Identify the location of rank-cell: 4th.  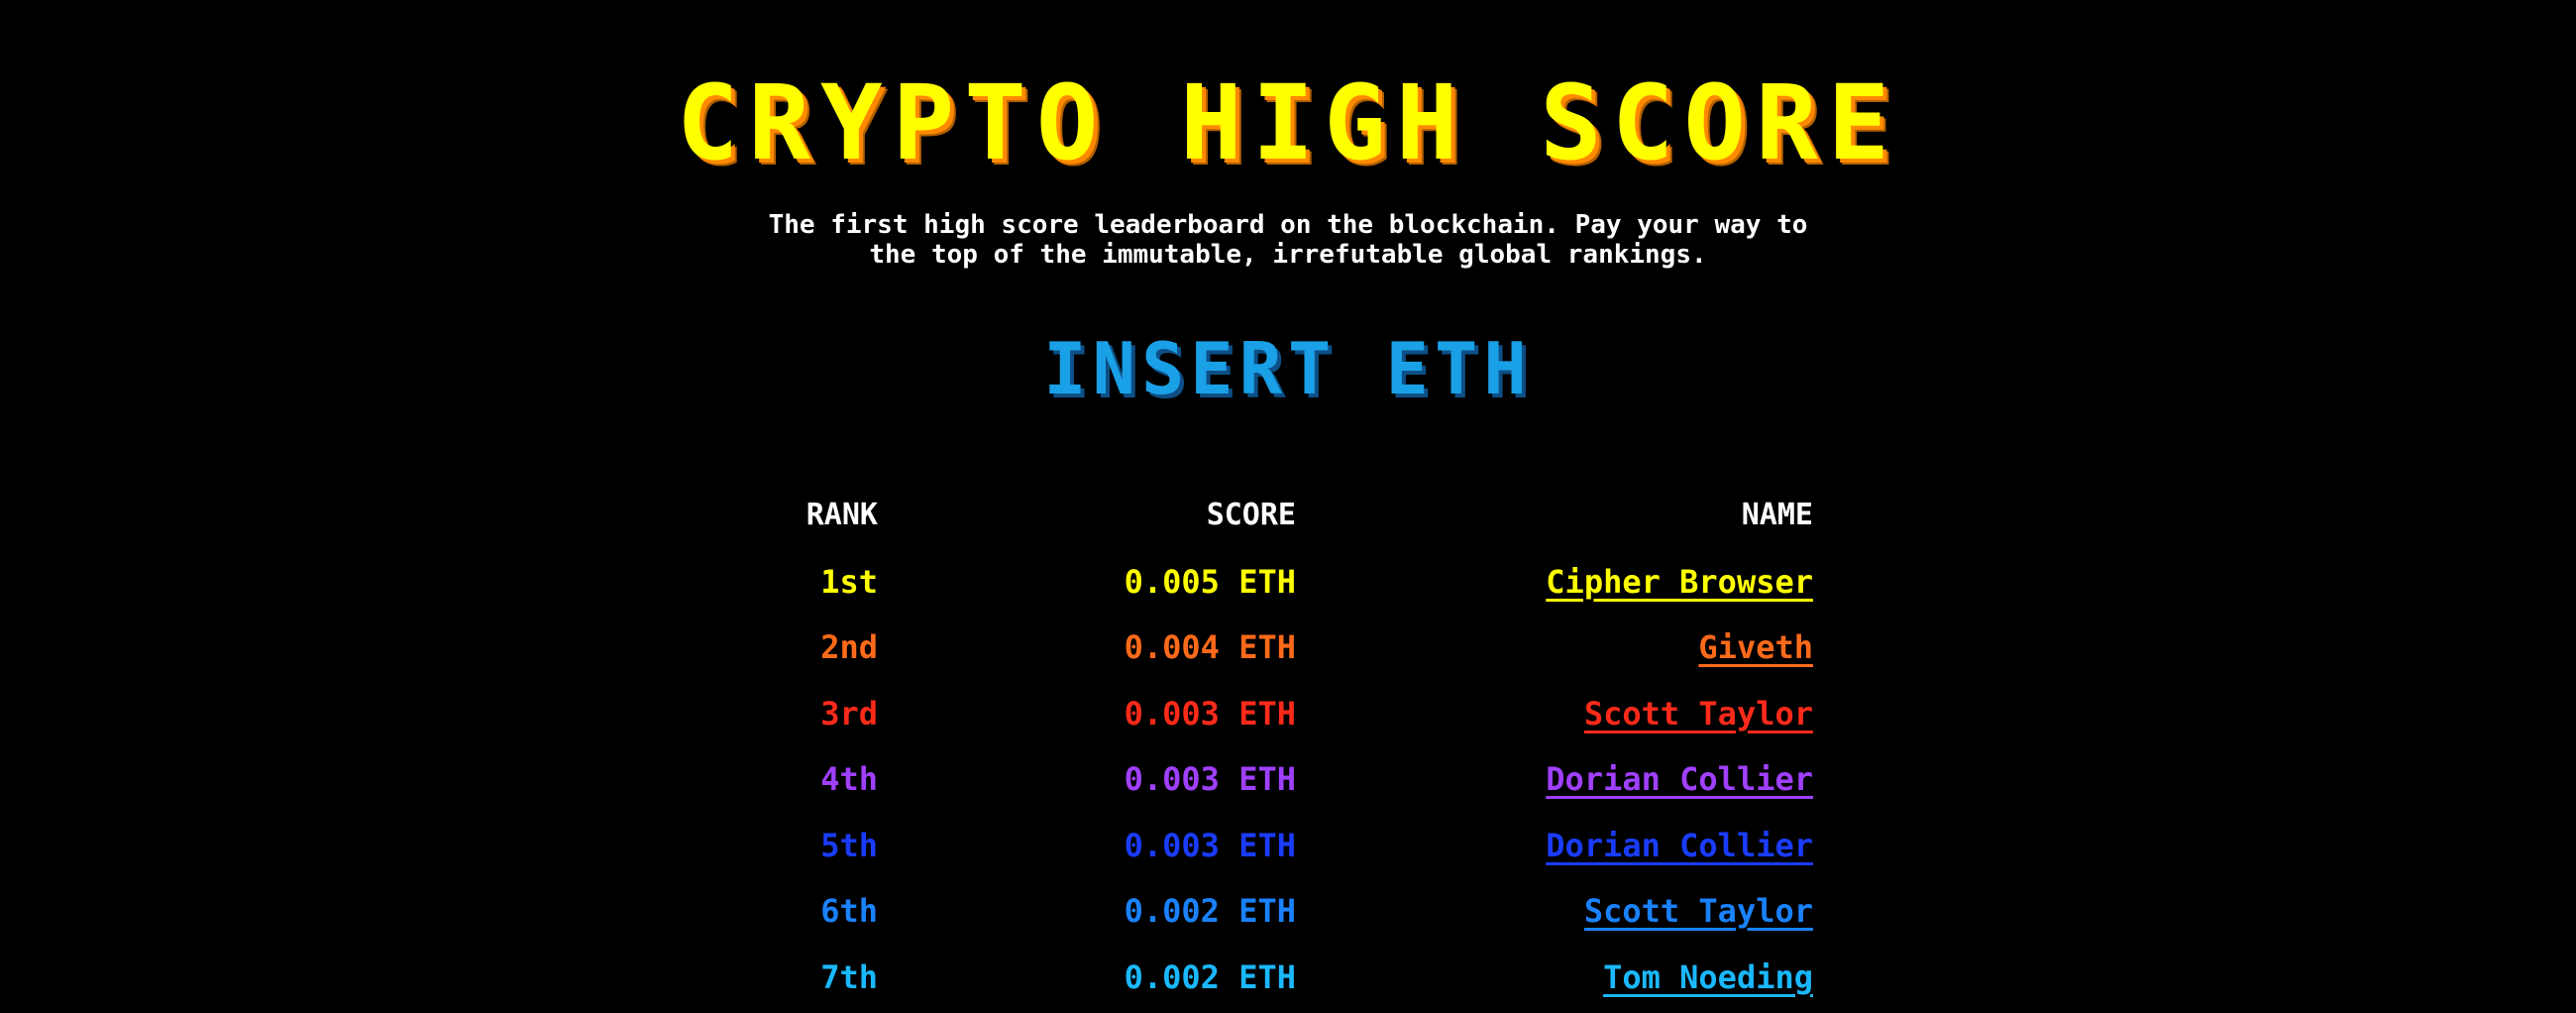
(849, 779).